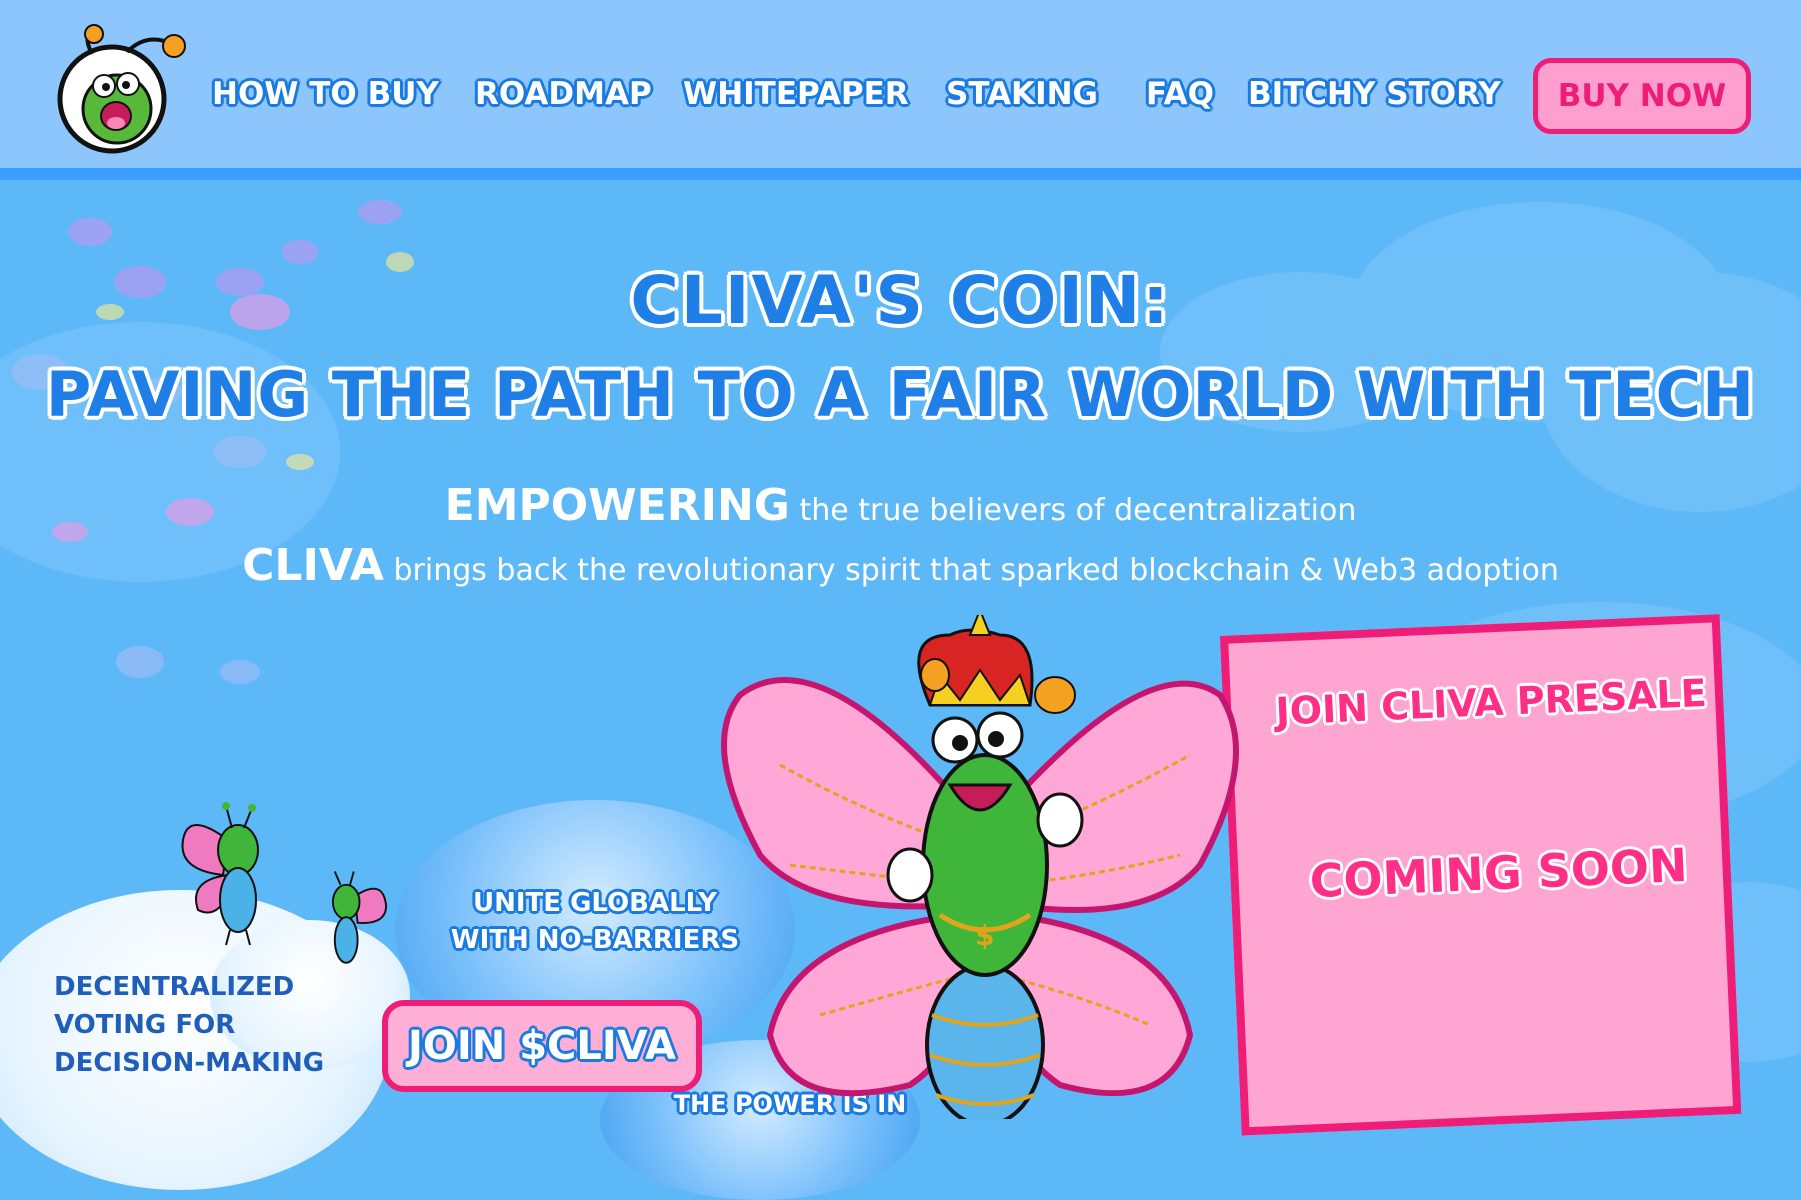 This screenshot has width=1801, height=1200. I want to click on nav-link: WHITEPAPER, so click(796, 94).